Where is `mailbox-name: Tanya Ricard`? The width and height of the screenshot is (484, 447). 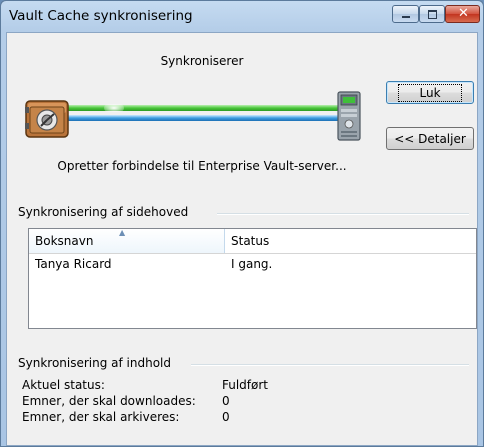
mailbox-name: Tanya Ricard is located at coordinates (73, 264).